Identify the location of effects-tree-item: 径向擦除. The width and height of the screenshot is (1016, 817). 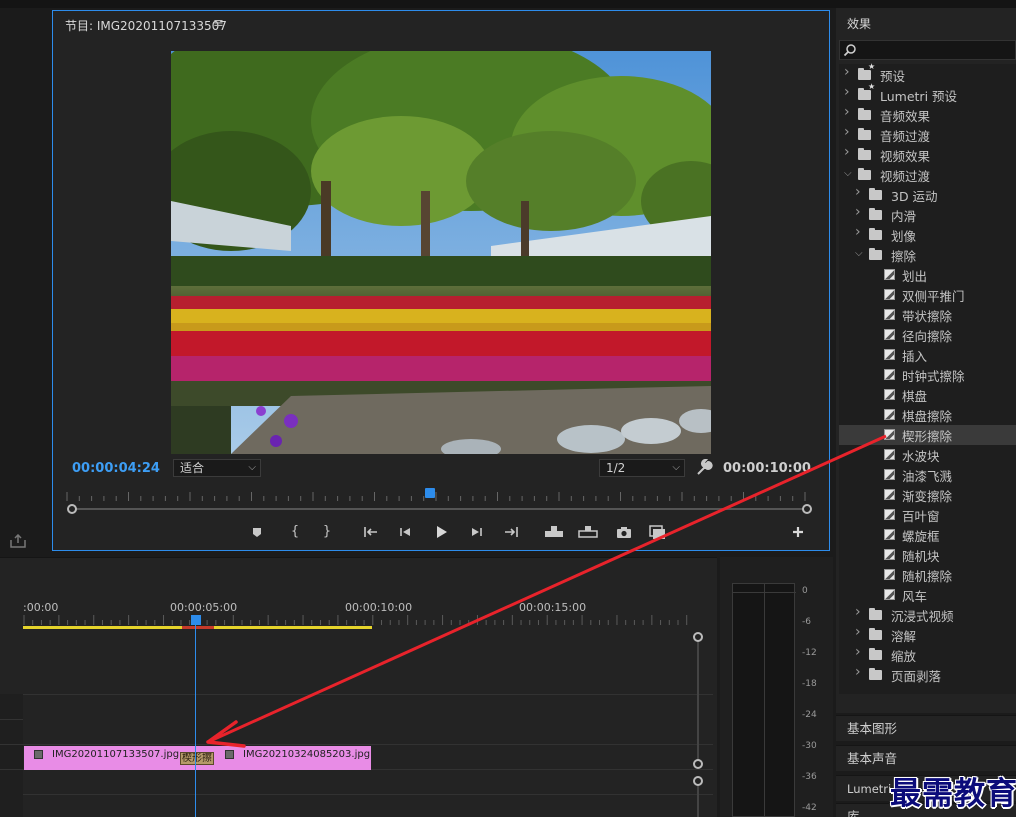
(927, 335).